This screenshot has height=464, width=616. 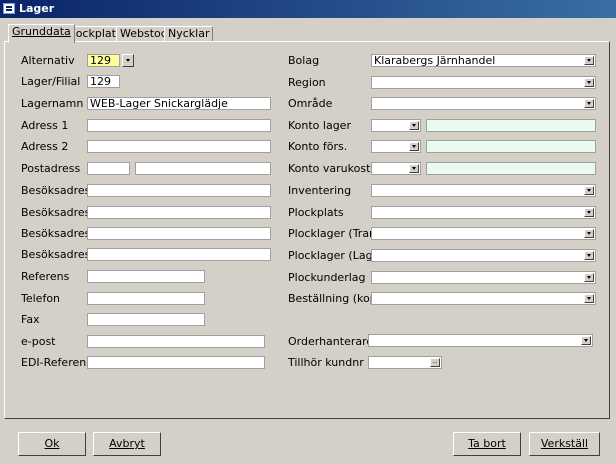 I want to click on plocklager-transit-combo, so click(x=483, y=233).